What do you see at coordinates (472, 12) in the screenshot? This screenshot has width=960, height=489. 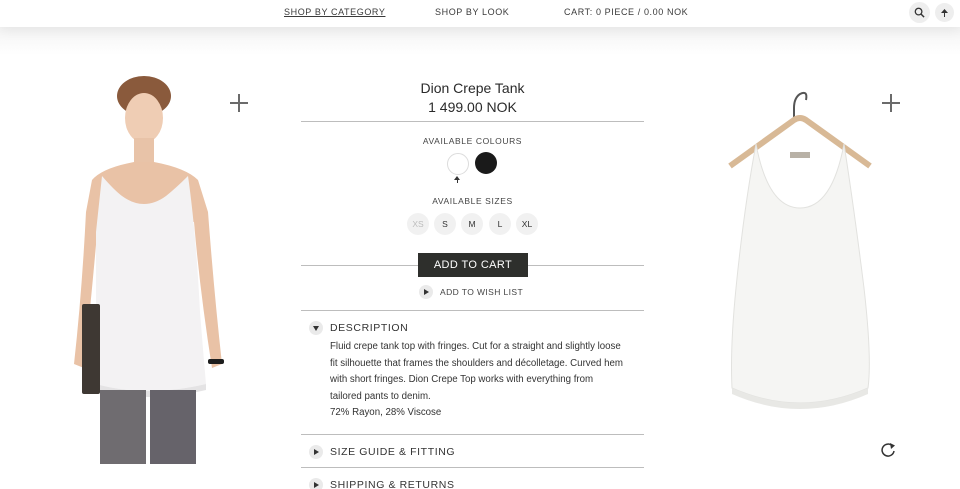 I see `nav-shop-by-look: SHOP BY LOOK` at bounding box center [472, 12].